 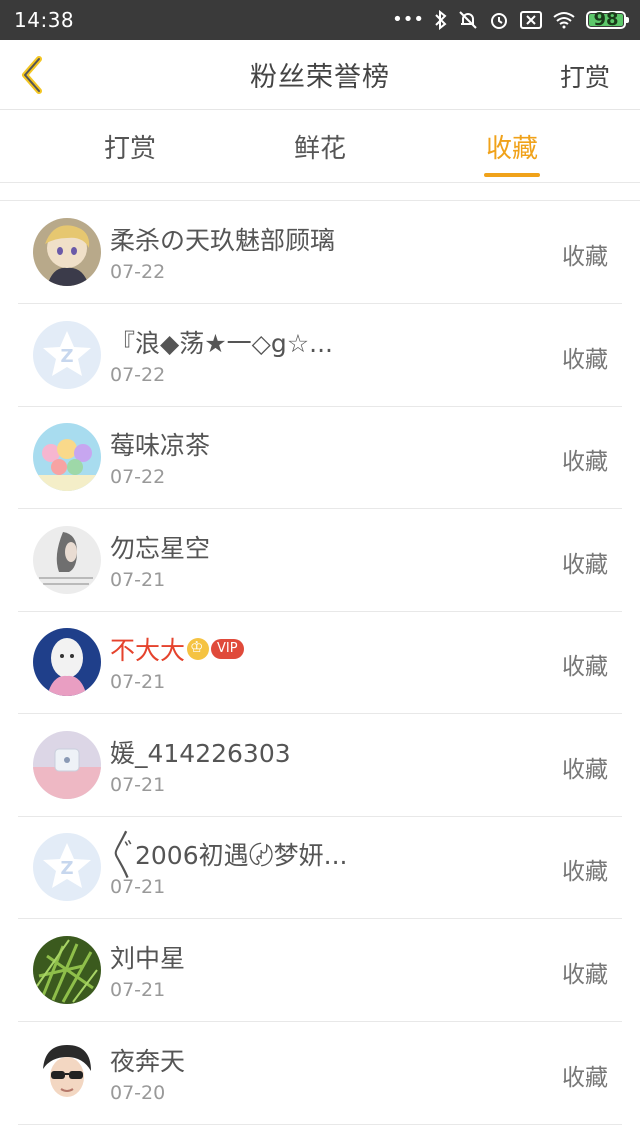 What do you see at coordinates (320, 970) in the screenshot?
I see `list-item: 刘中星 07-21 收藏` at bounding box center [320, 970].